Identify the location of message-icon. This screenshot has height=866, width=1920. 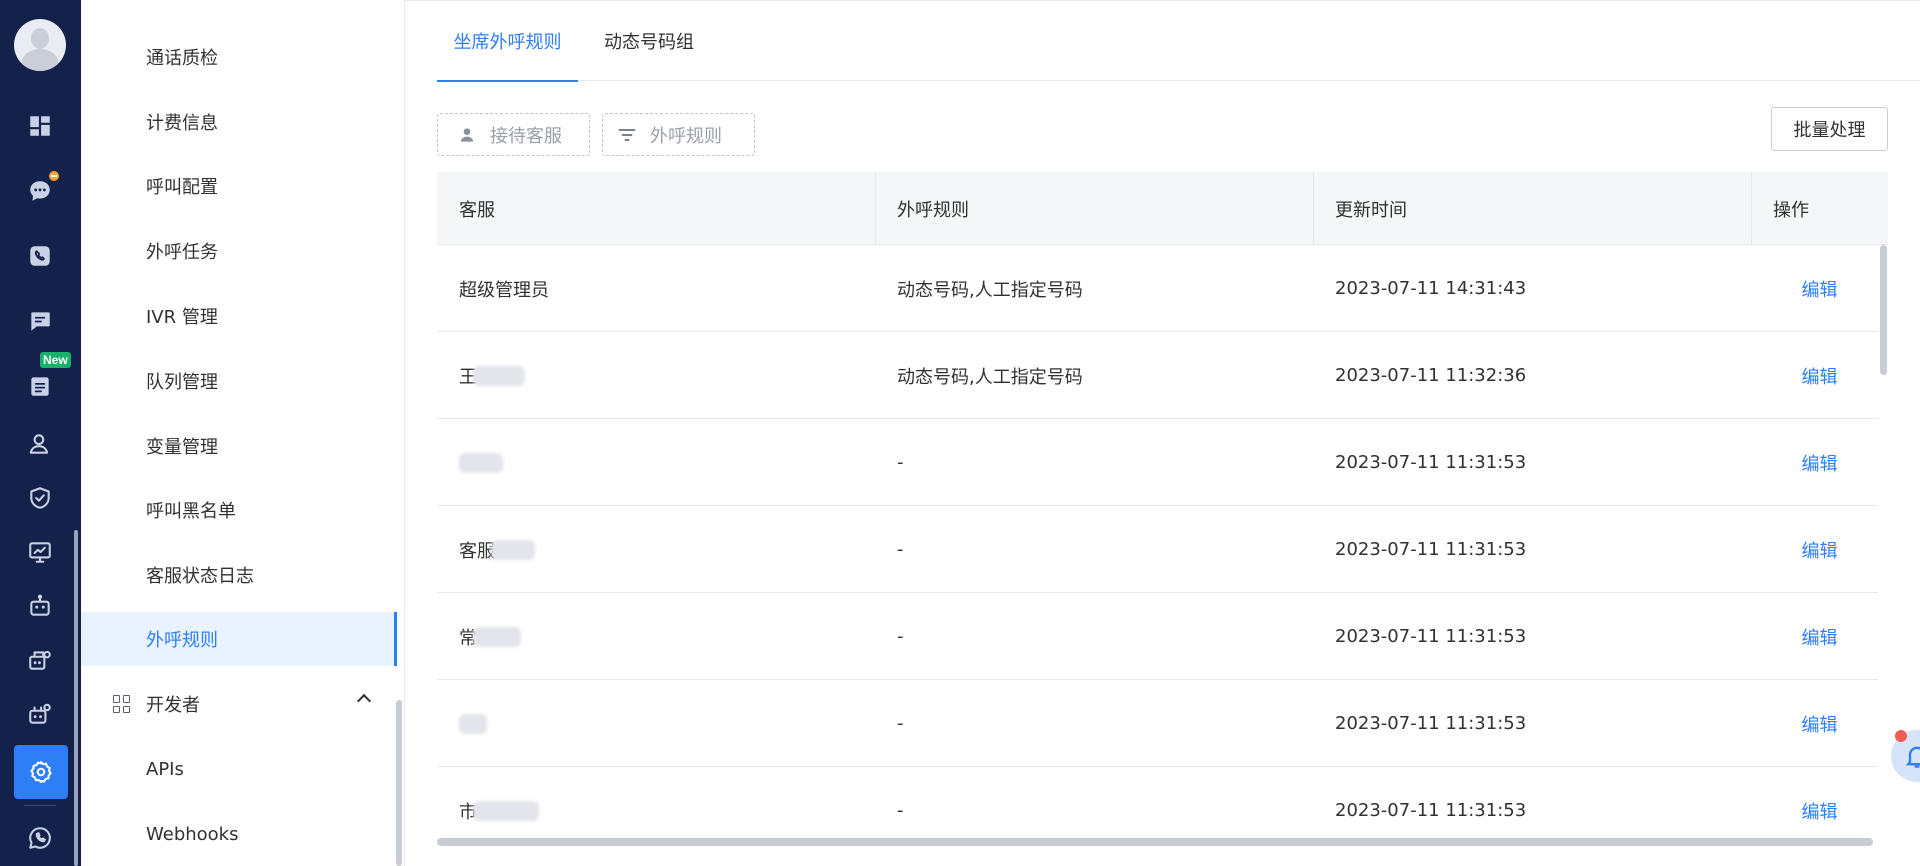
(40, 321).